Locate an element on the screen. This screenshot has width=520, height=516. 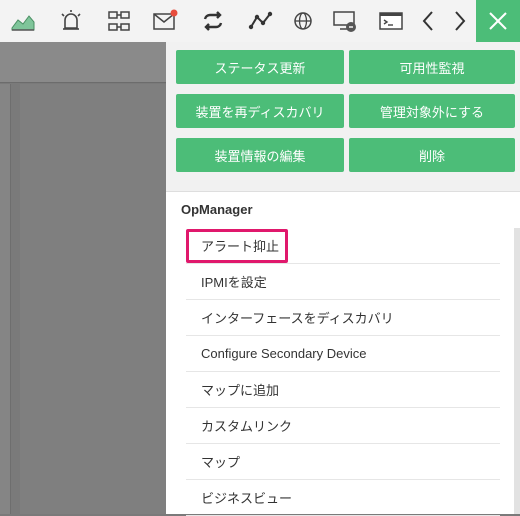
background-header is located at coordinates (83, 62).